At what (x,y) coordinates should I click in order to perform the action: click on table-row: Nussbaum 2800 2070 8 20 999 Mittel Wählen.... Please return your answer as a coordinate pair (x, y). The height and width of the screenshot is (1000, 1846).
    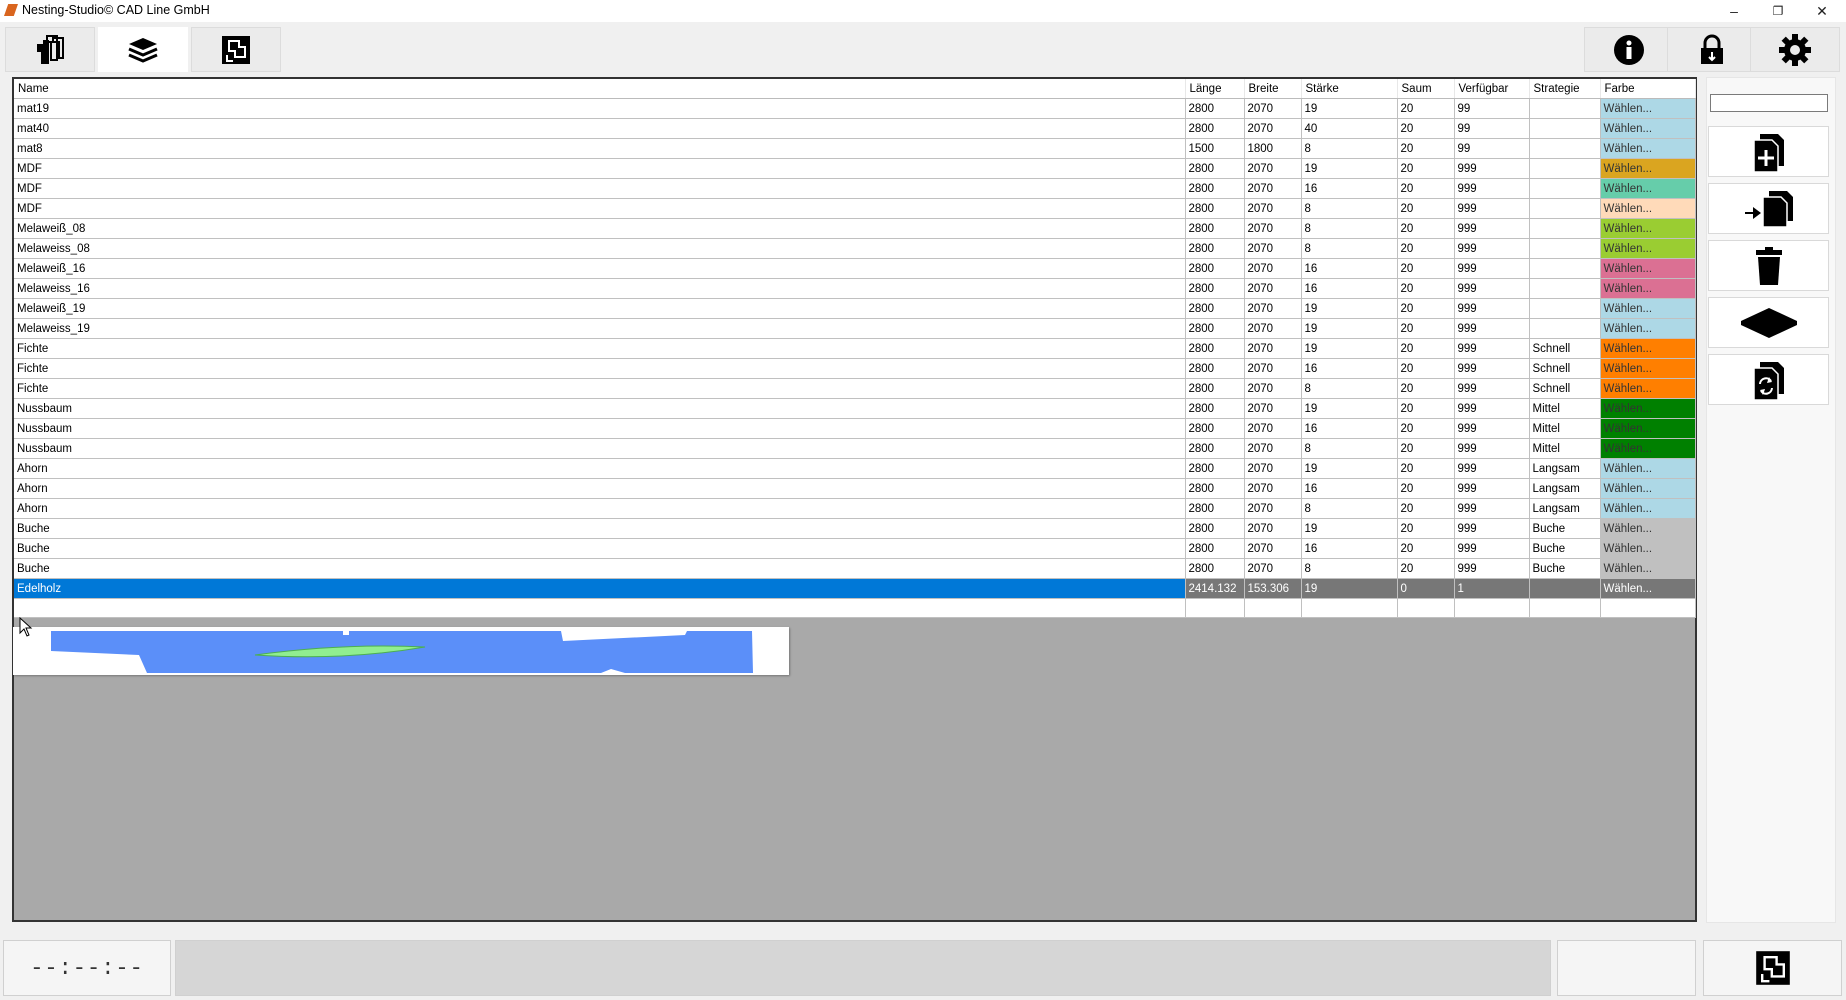
    Looking at the image, I should click on (855, 448).